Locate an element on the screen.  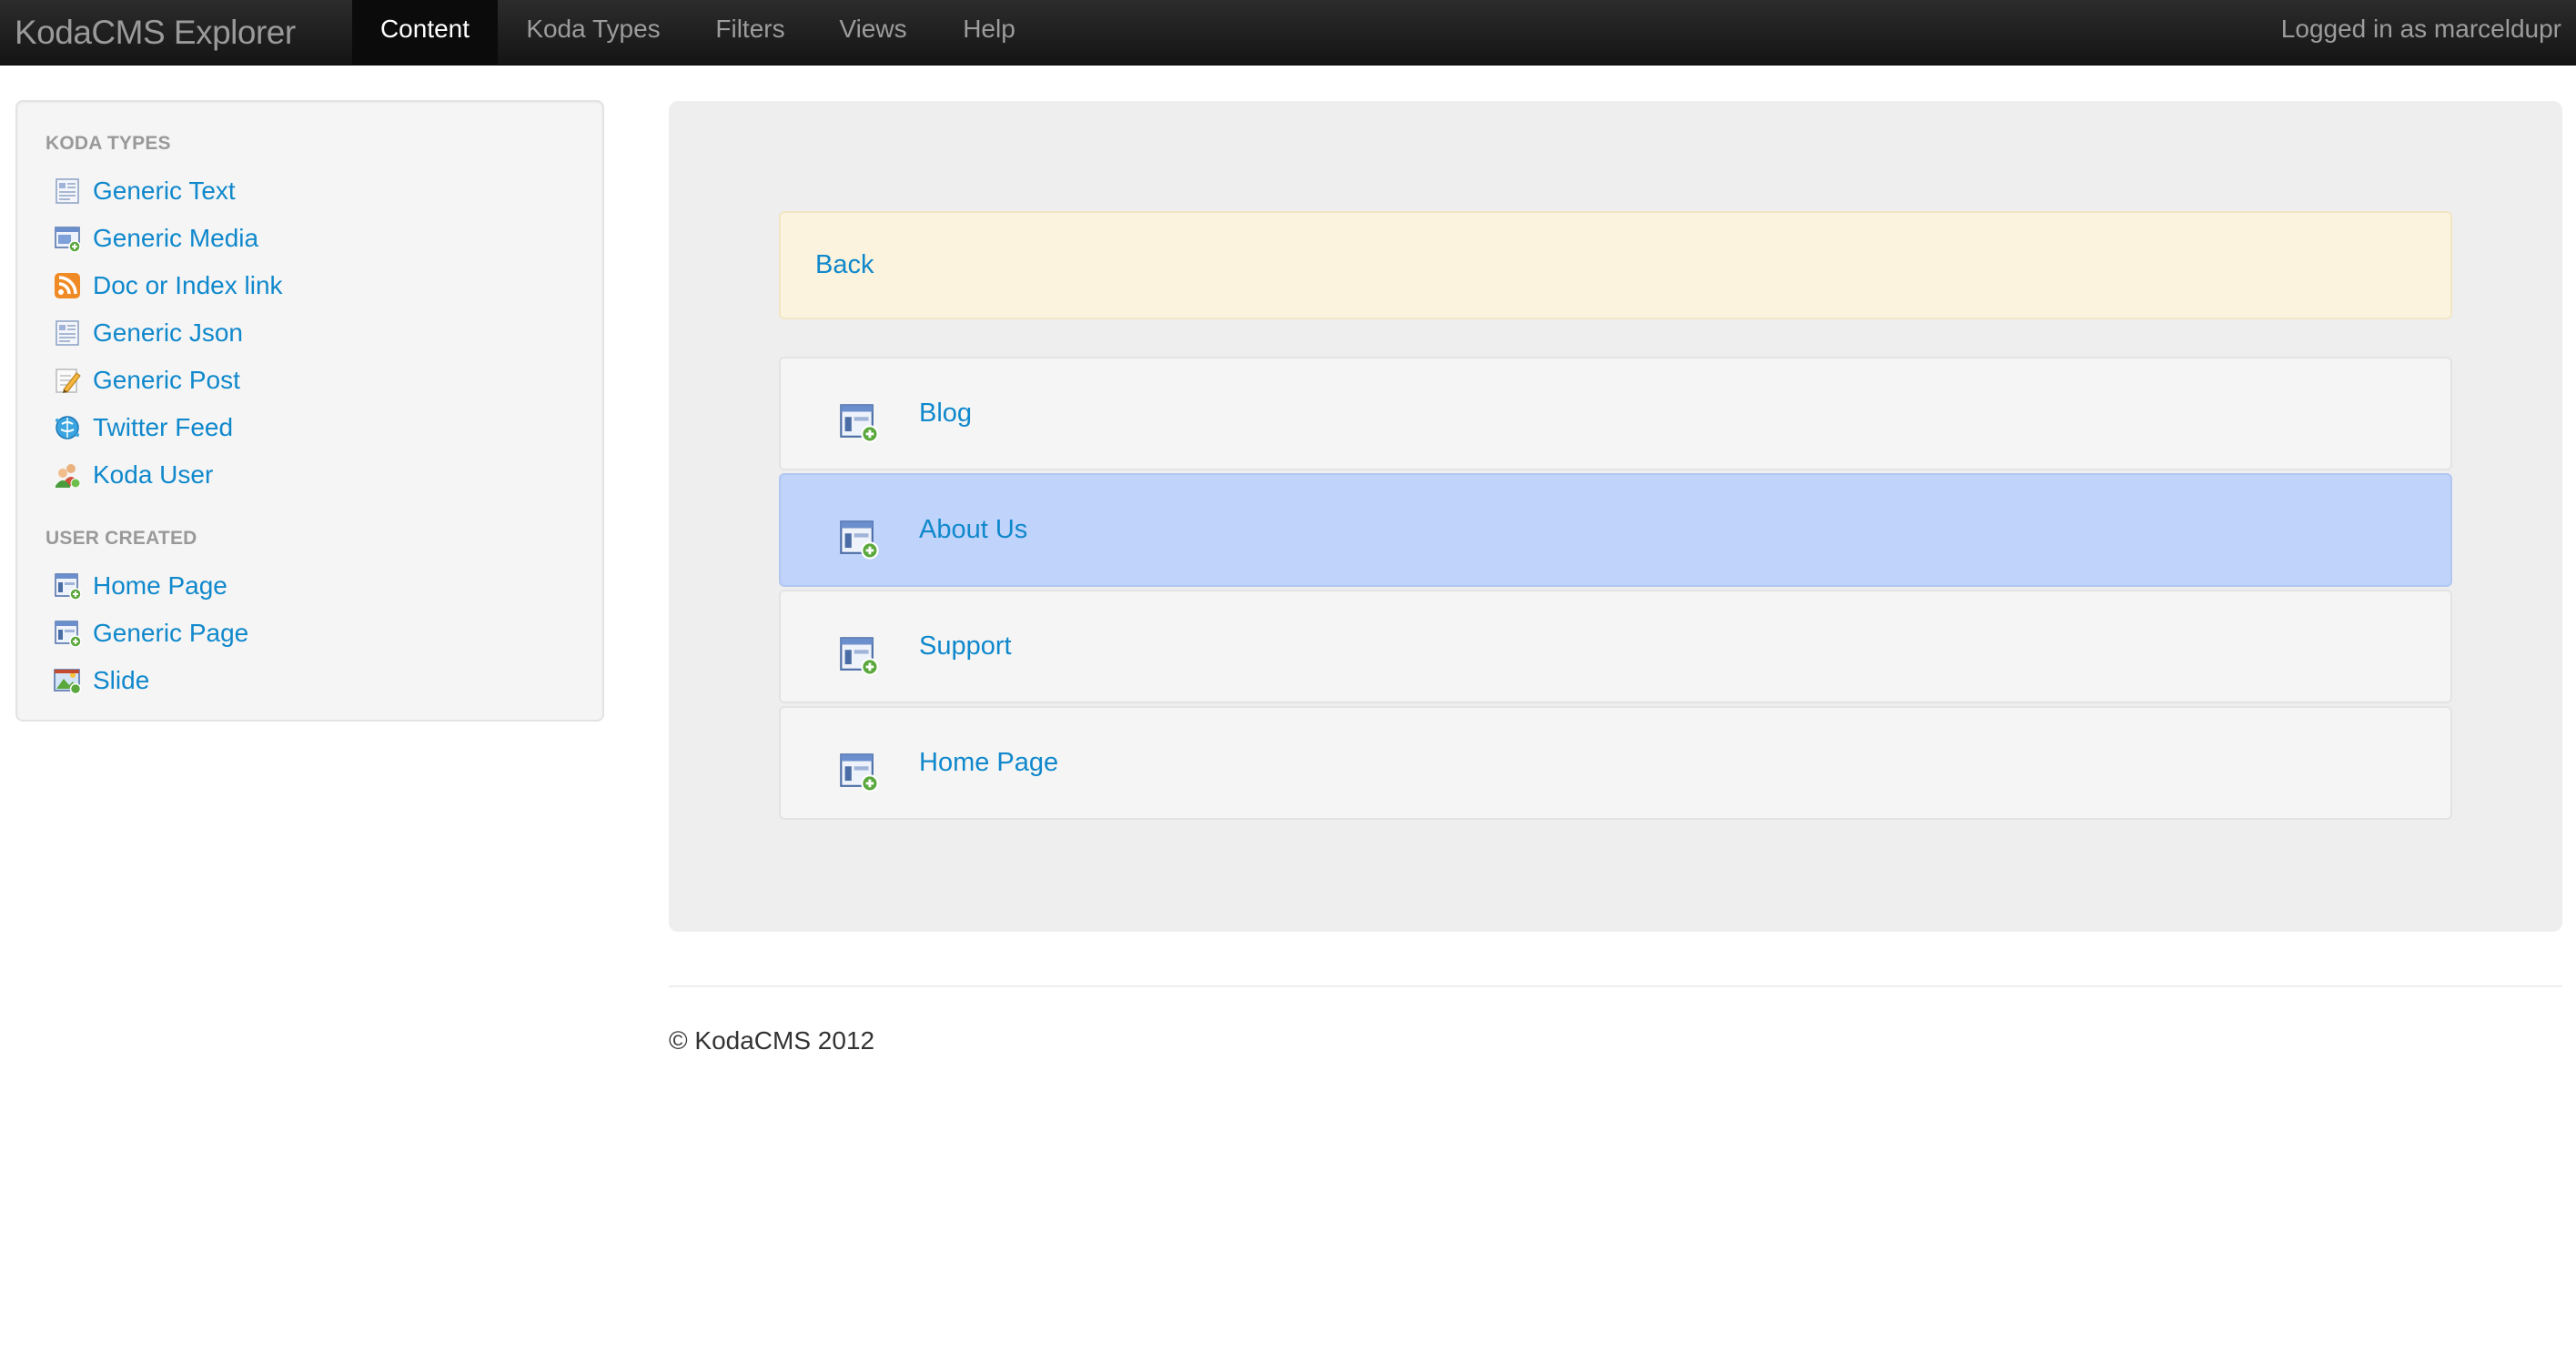
pencil-post-icon is located at coordinates (68, 381).